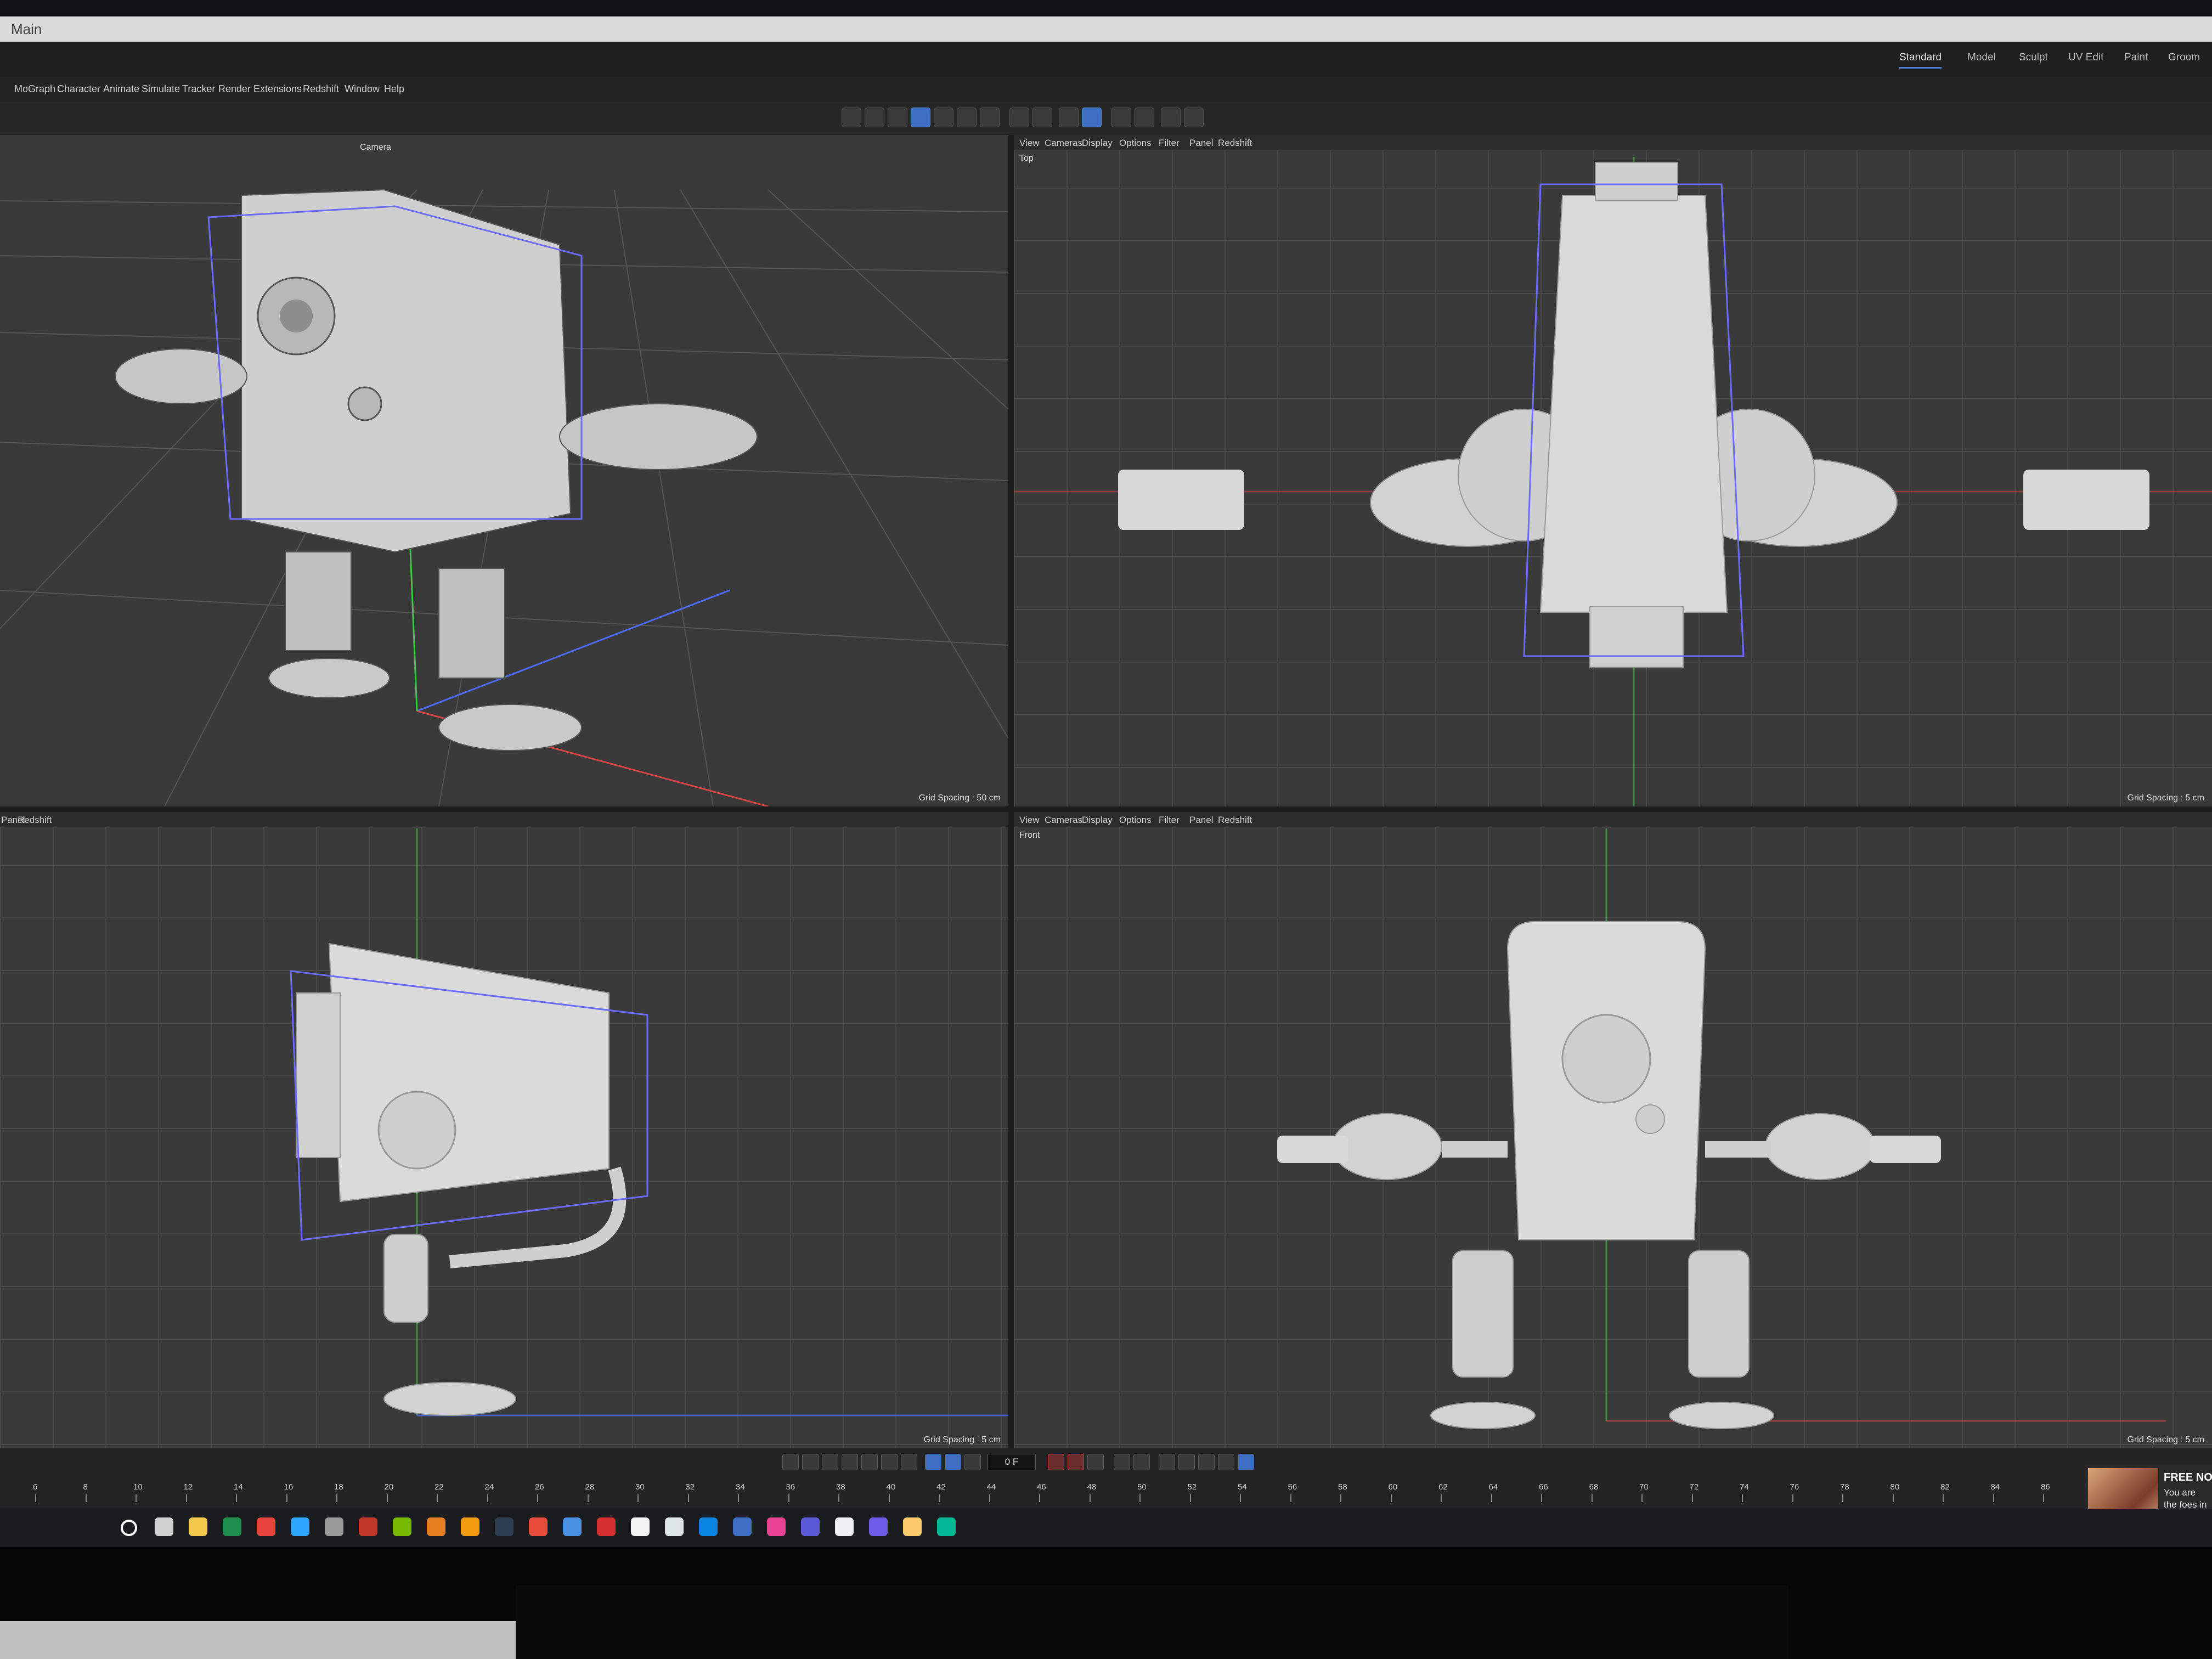 The image size is (2212, 1659). What do you see at coordinates (538, 1527) in the screenshot?
I see `opera-icon` at bounding box center [538, 1527].